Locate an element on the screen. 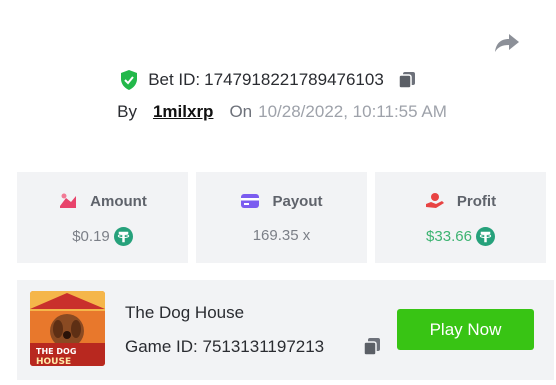 The height and width of the screenshot is (385, 556). amount-icon is located at coordinates (68, 200).